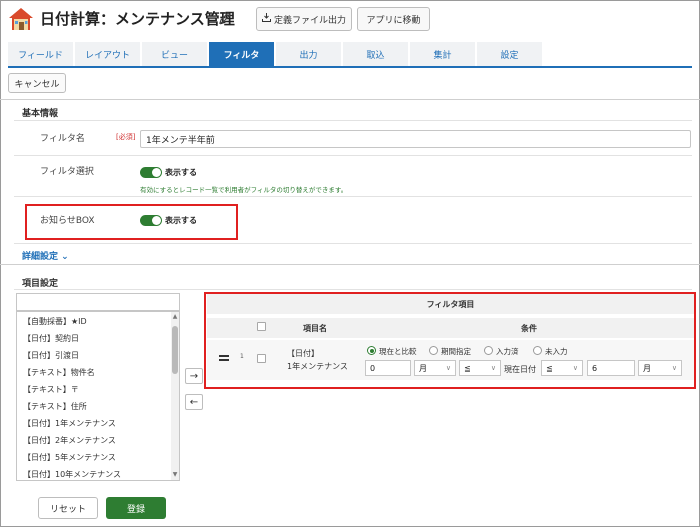 The width and height of the screenshot is (700, 527). I want to click on list-item: 【日付】契約日, so click(51, 338).